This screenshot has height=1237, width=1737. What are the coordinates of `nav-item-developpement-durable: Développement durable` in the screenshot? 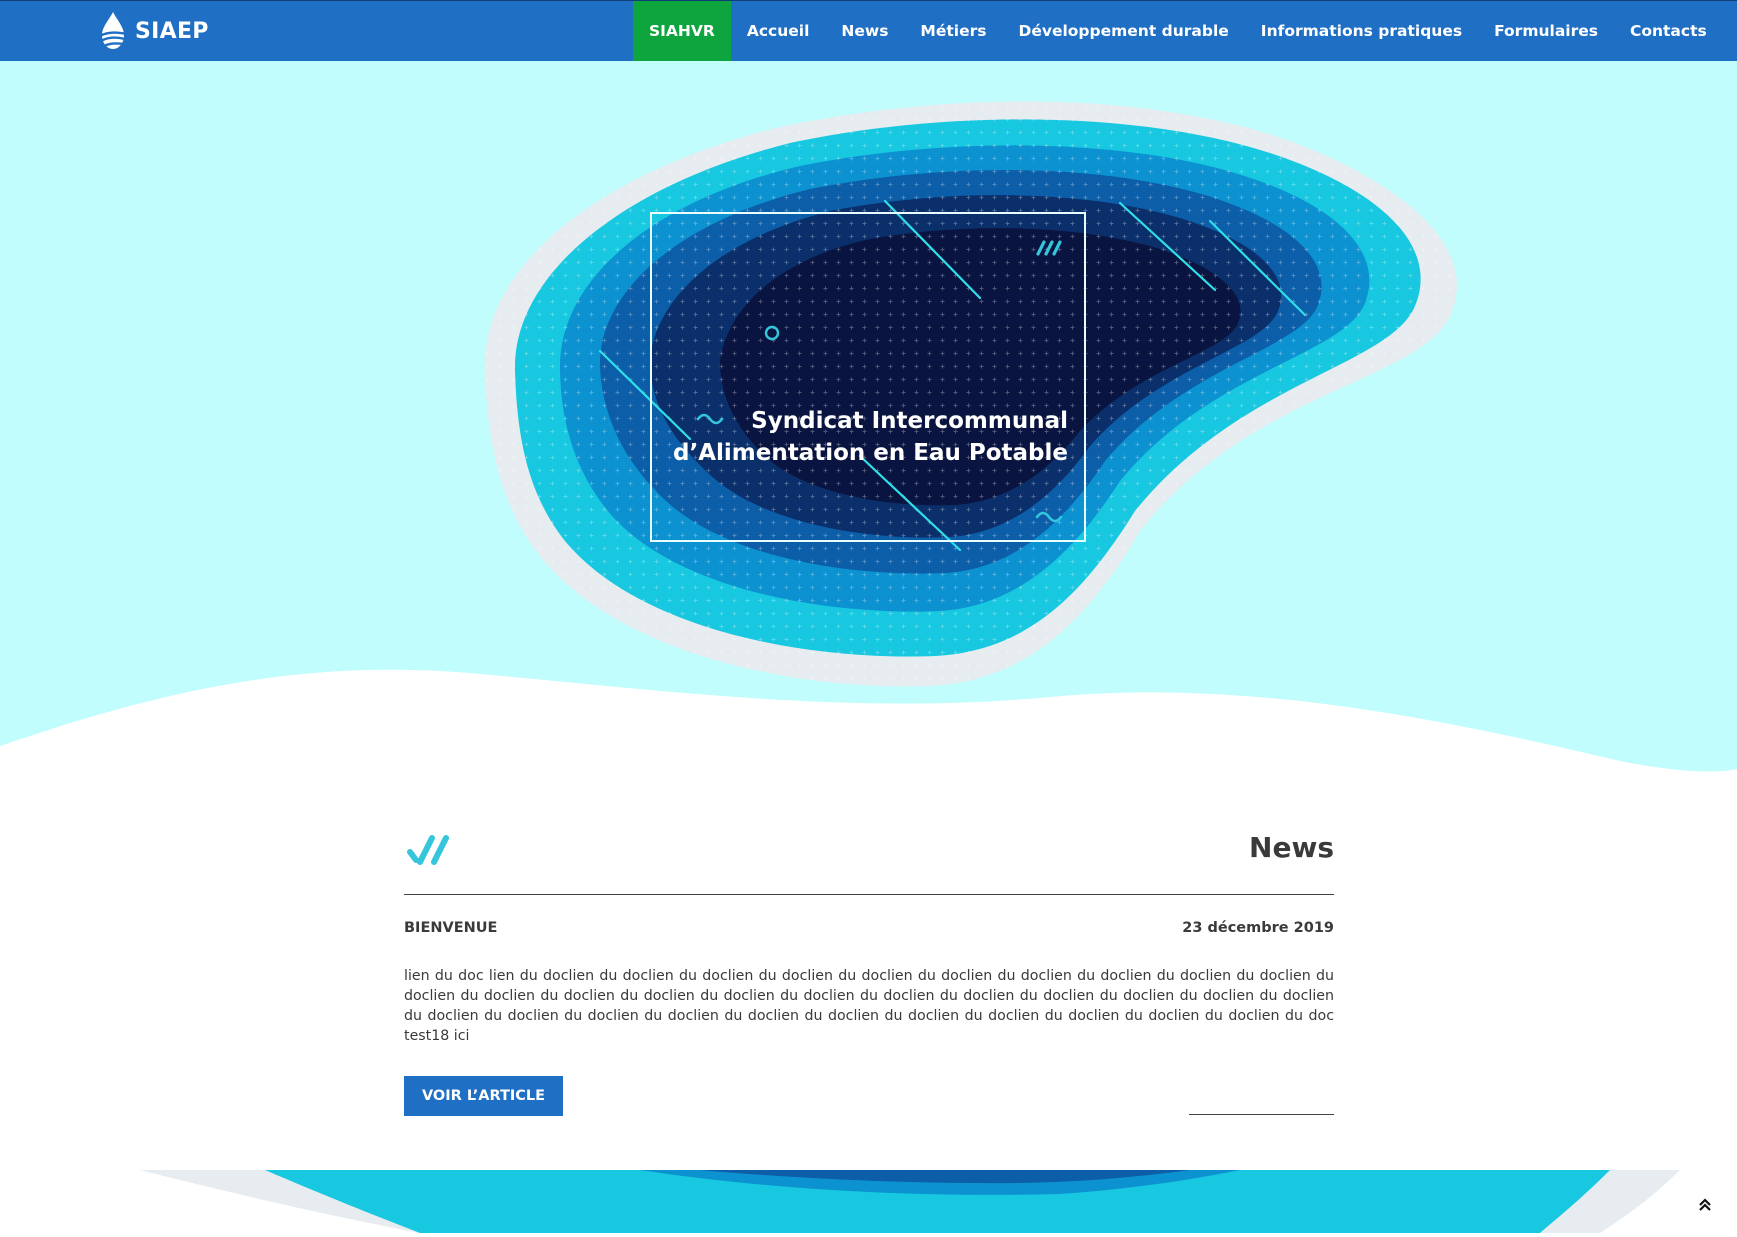 It's located at (1123, 31).